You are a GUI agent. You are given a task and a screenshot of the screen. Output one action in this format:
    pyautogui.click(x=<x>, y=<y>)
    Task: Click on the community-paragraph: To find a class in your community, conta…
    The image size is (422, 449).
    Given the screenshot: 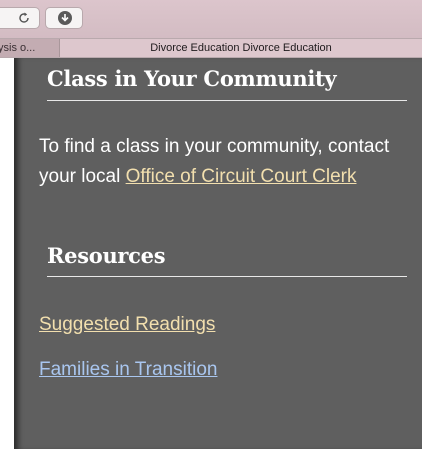 What is the action you would take?
    pyautogui.click(x=226, y=162)
    